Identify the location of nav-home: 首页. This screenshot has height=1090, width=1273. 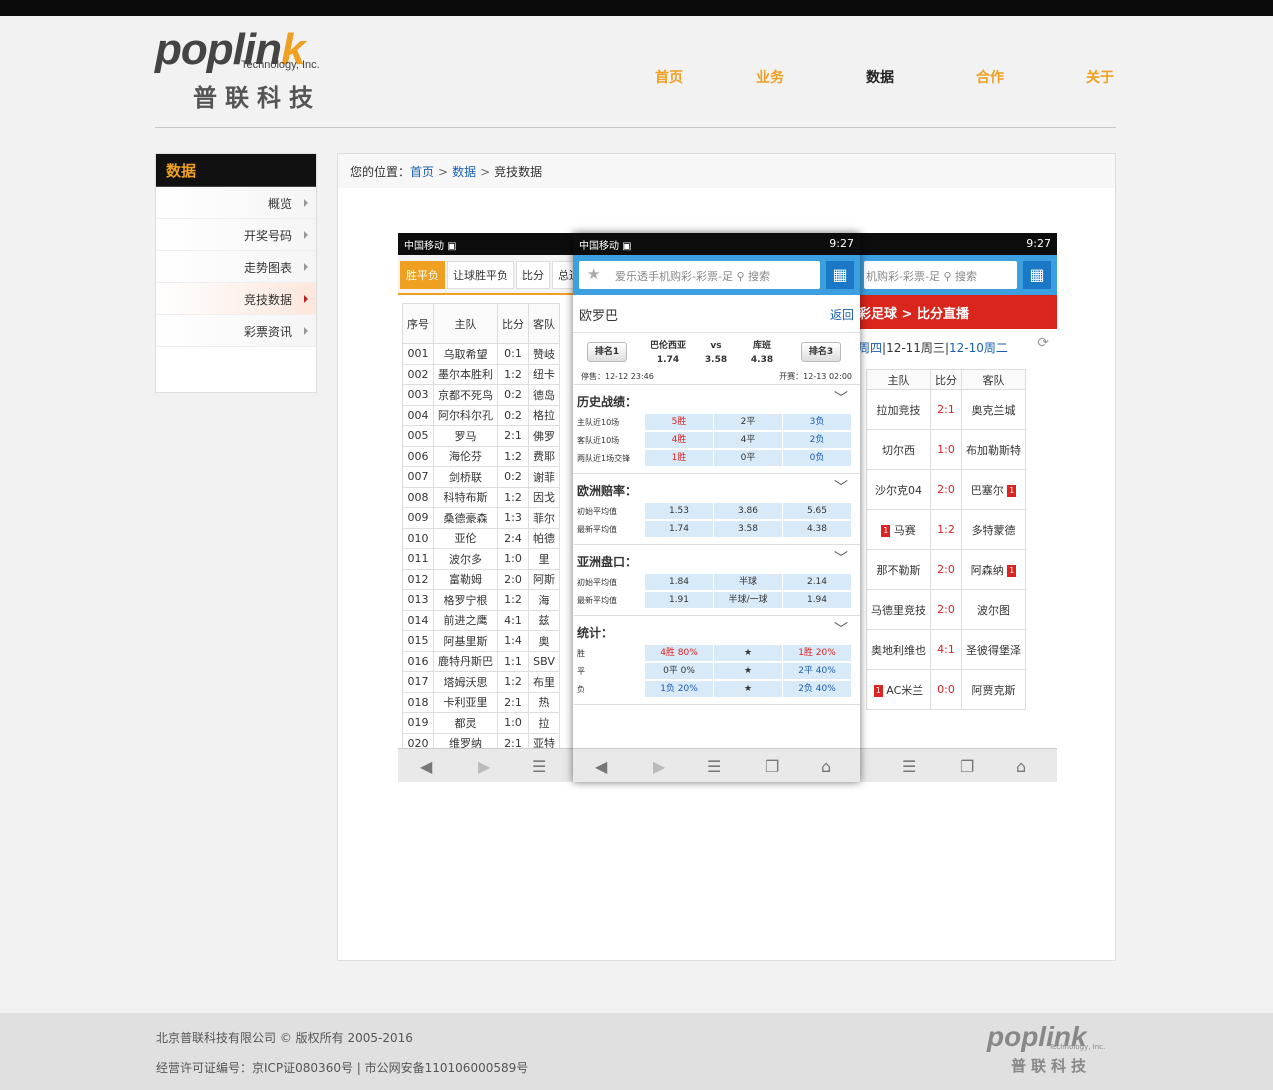
(669, 77).